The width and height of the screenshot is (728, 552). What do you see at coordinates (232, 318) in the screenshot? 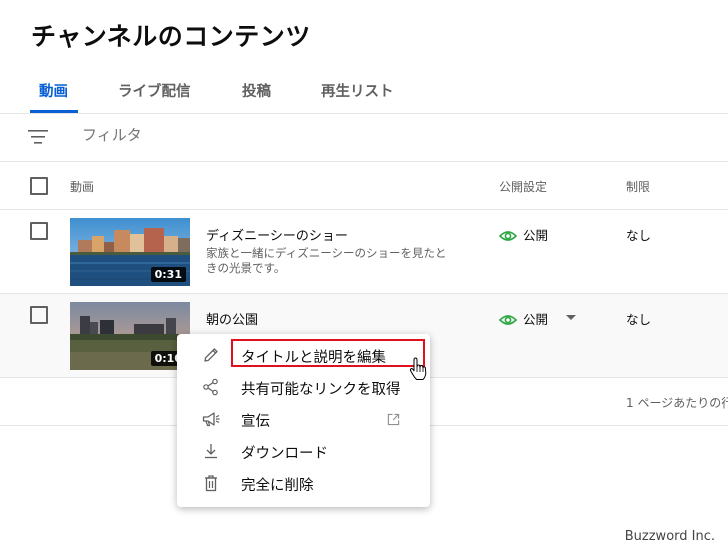
I see `video-title: 朝の公園` at bounding box center [232, 318].